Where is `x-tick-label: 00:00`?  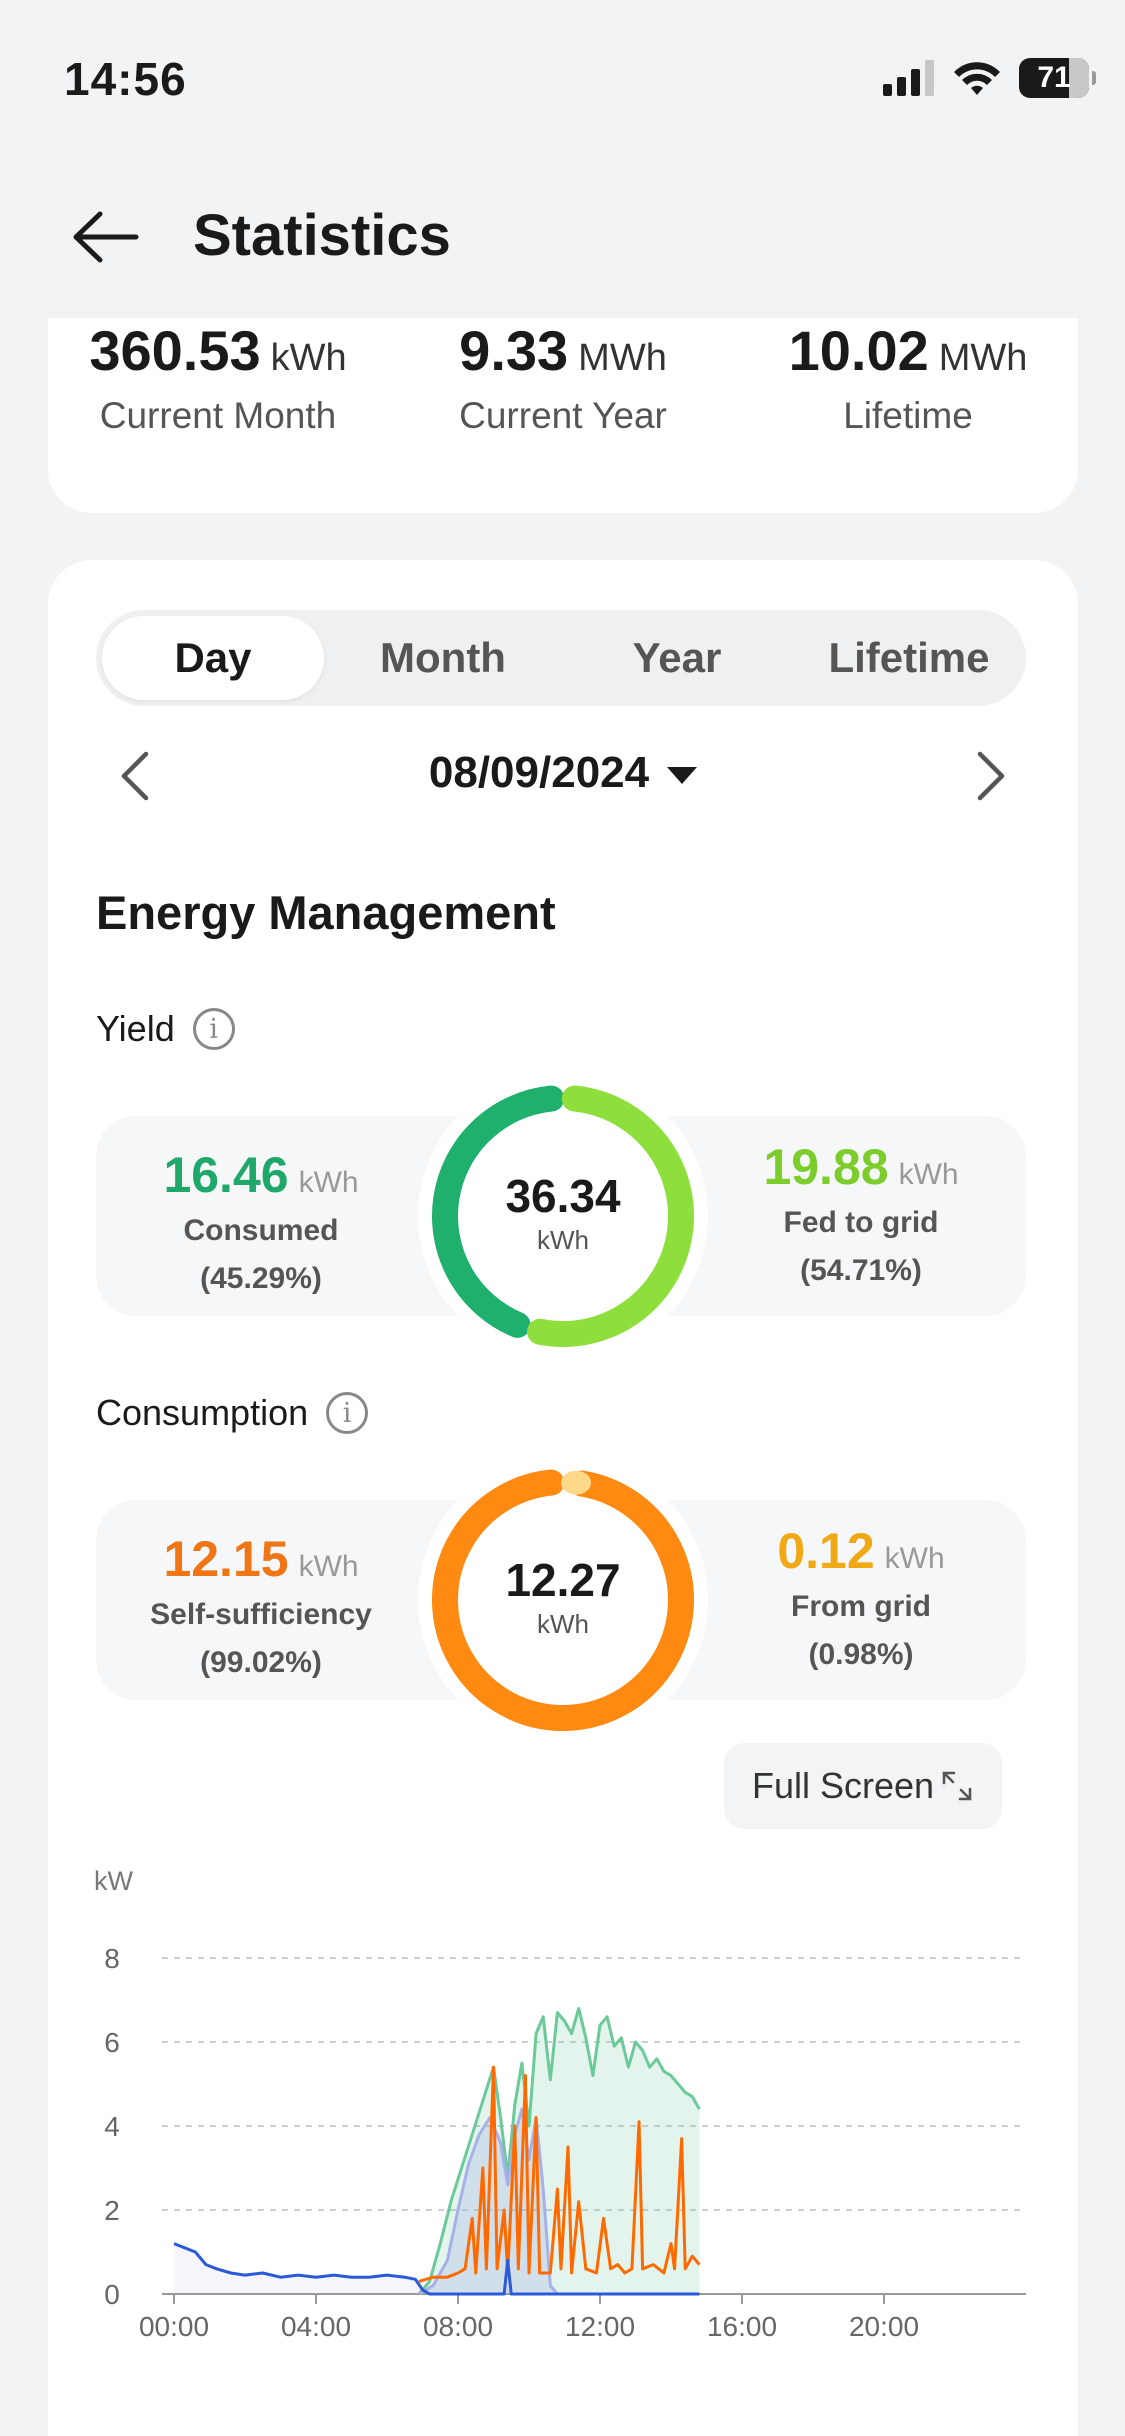
x-tick-label: 00:00 is located at coordinates (174, 2326).